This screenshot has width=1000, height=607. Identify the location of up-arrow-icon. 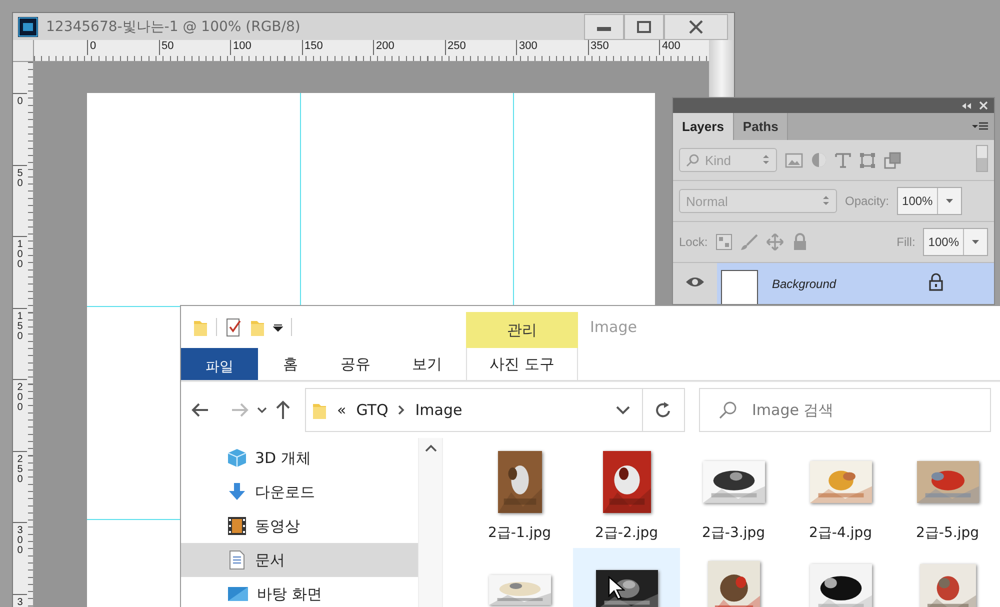
(283, 410).